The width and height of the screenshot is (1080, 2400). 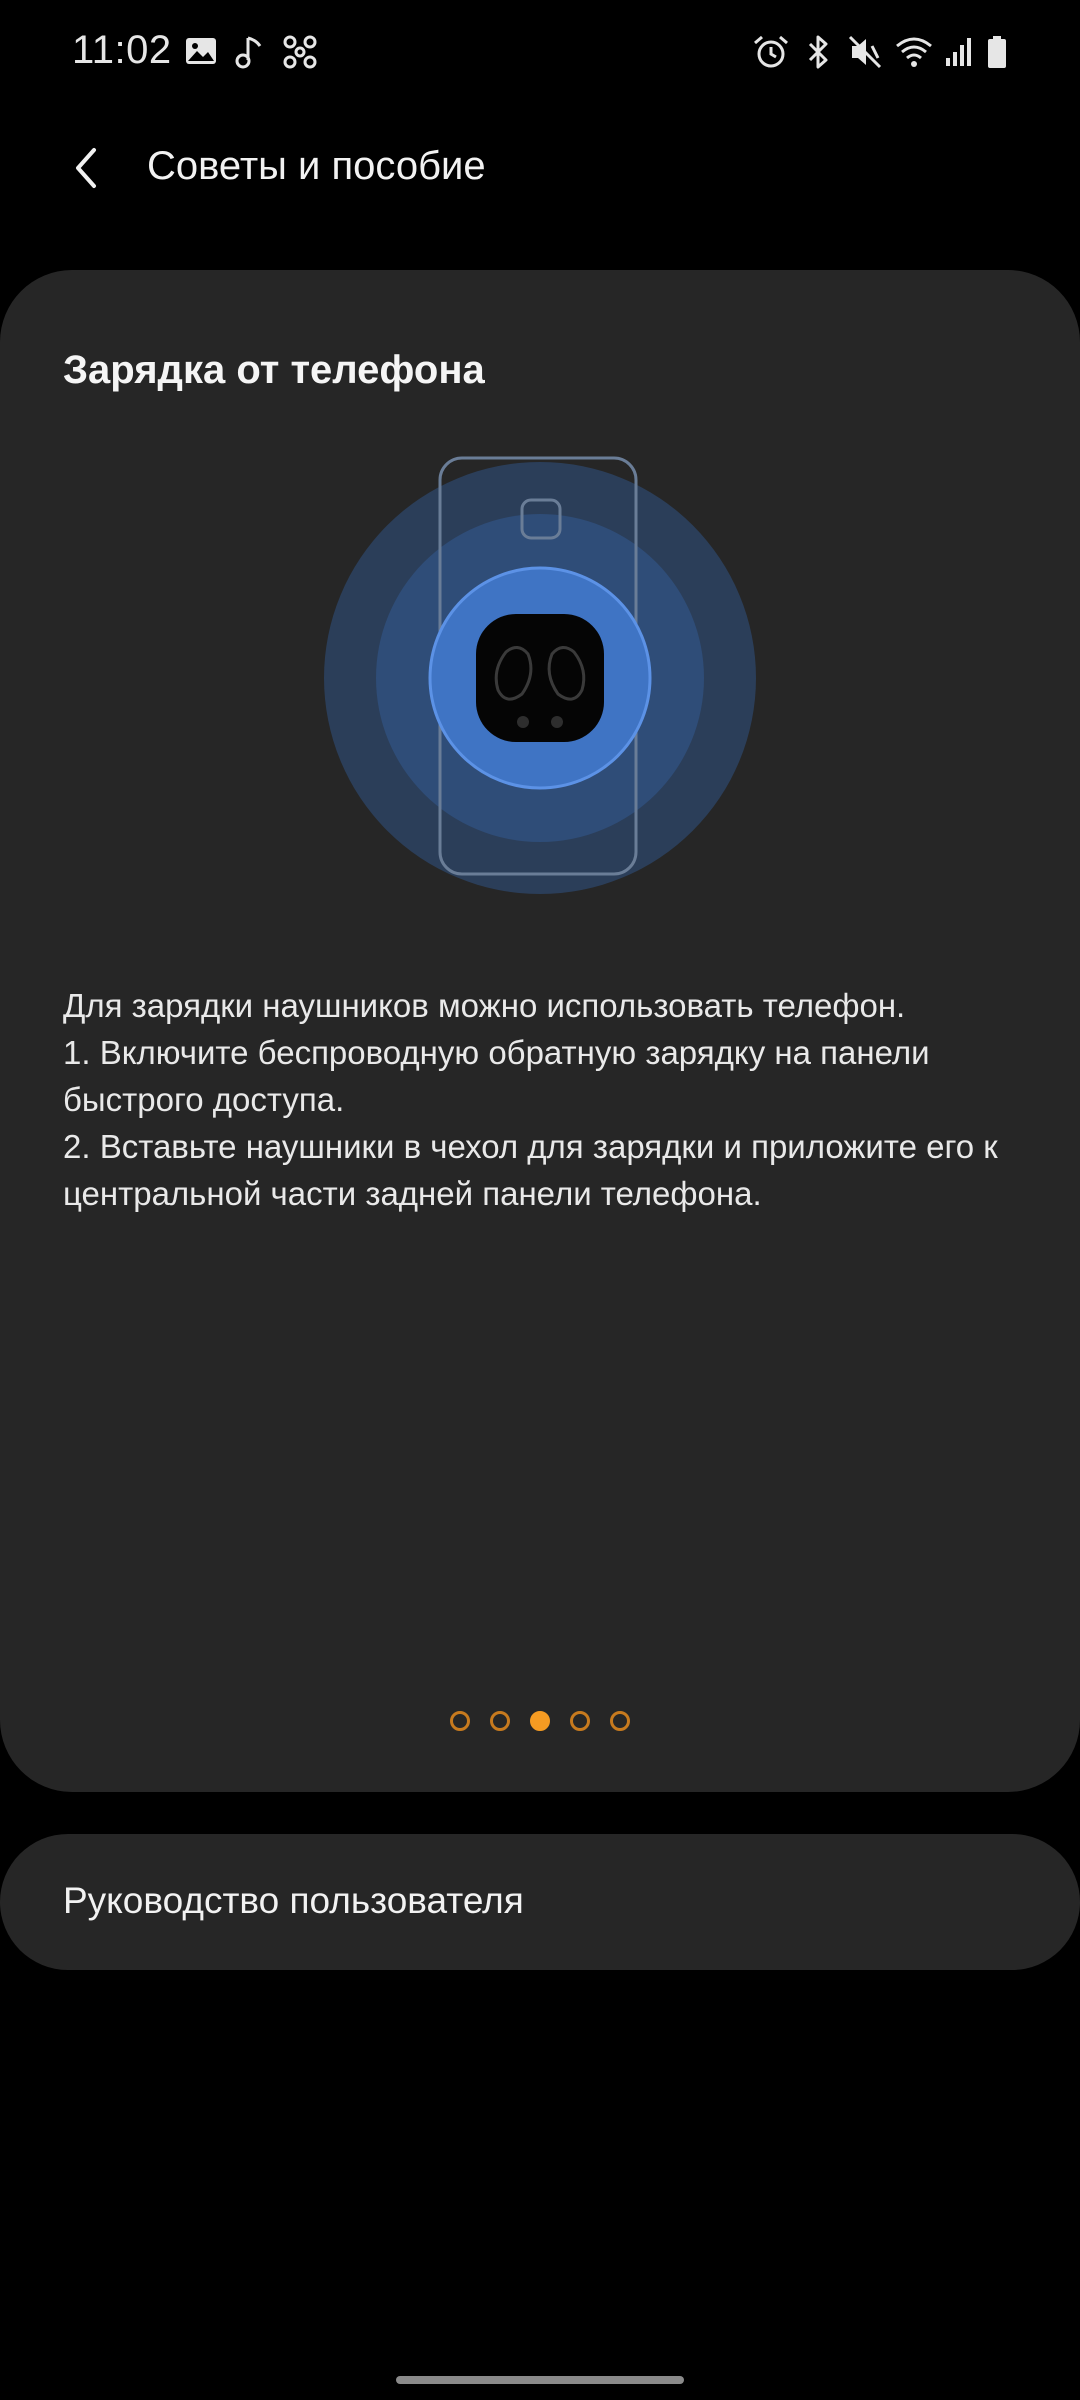 I want to click on back-button, so click(x=86, y=170).